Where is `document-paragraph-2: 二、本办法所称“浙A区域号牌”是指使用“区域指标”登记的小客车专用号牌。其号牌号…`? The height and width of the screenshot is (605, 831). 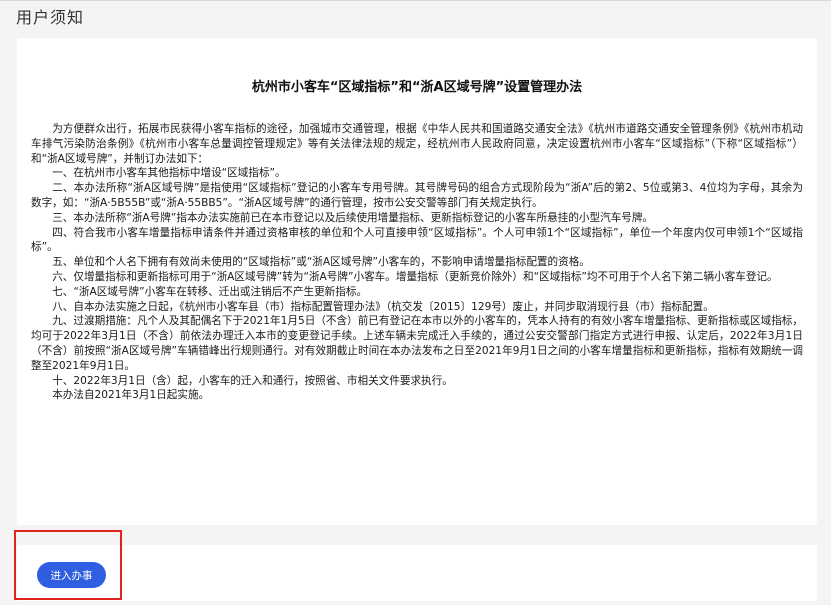
document-paragraph-2: 二、本办法所称“浙A区域号牌”是指使用“区域指标”登记的小客车专用号牌。其号牌号… is located at coordinates (417, 195).